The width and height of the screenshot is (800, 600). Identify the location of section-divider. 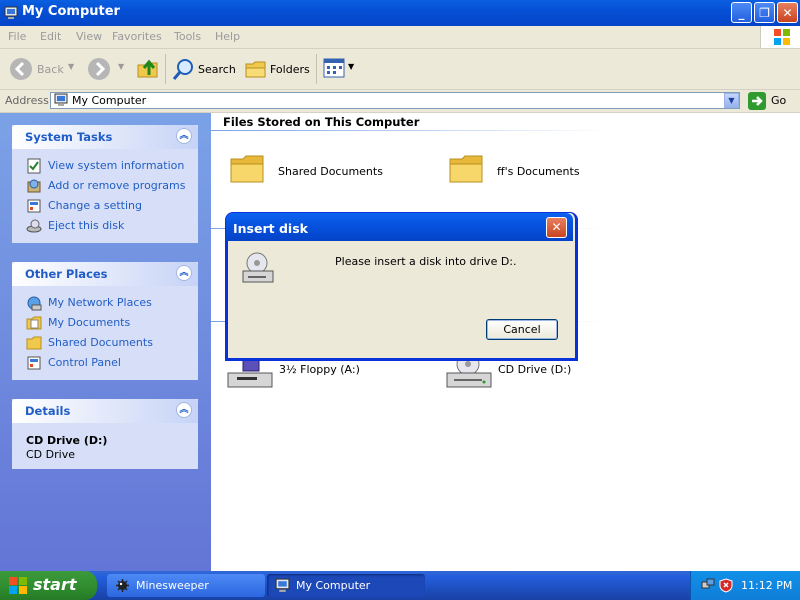
(411, 130).